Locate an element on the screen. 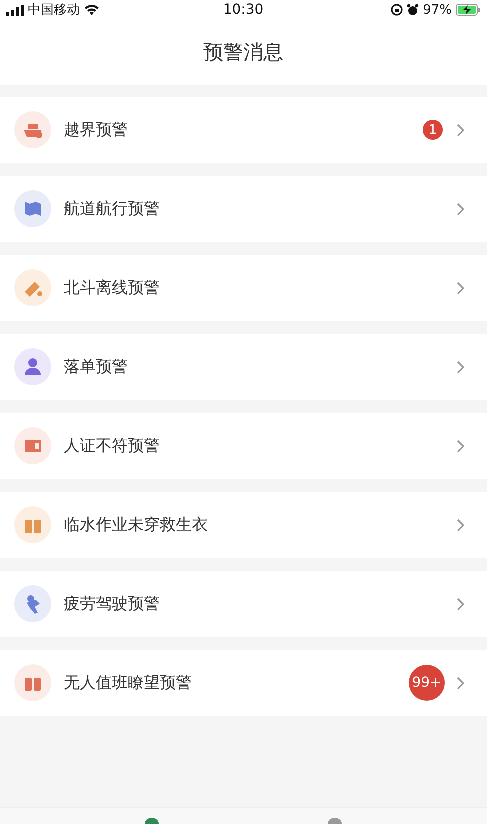  count-badge: 1 is located at coordinates (433, 130).